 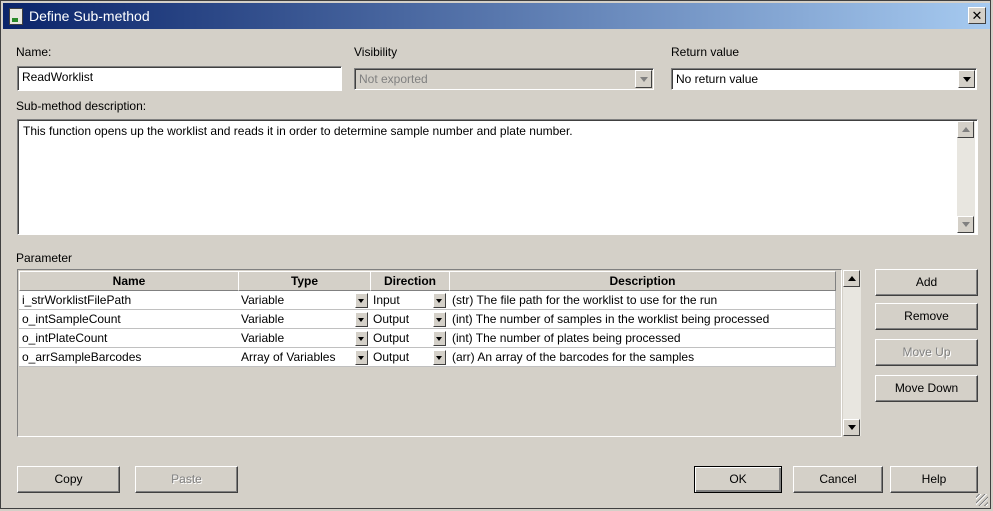 I want to click on table-cell-name: o_intSampleCount, so click(x=129, y=319).